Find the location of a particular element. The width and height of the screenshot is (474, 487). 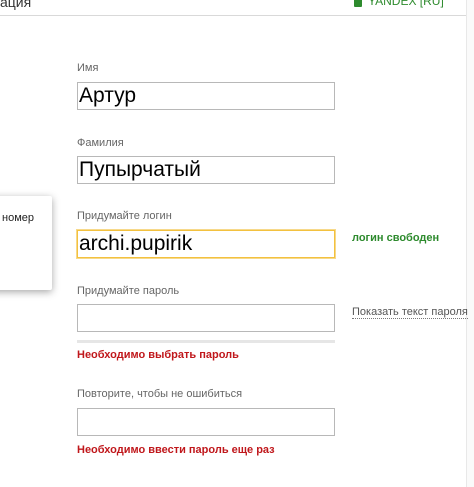

browser-top-bar: ация YANDEX [RU] is located at coordinates (237, 8).